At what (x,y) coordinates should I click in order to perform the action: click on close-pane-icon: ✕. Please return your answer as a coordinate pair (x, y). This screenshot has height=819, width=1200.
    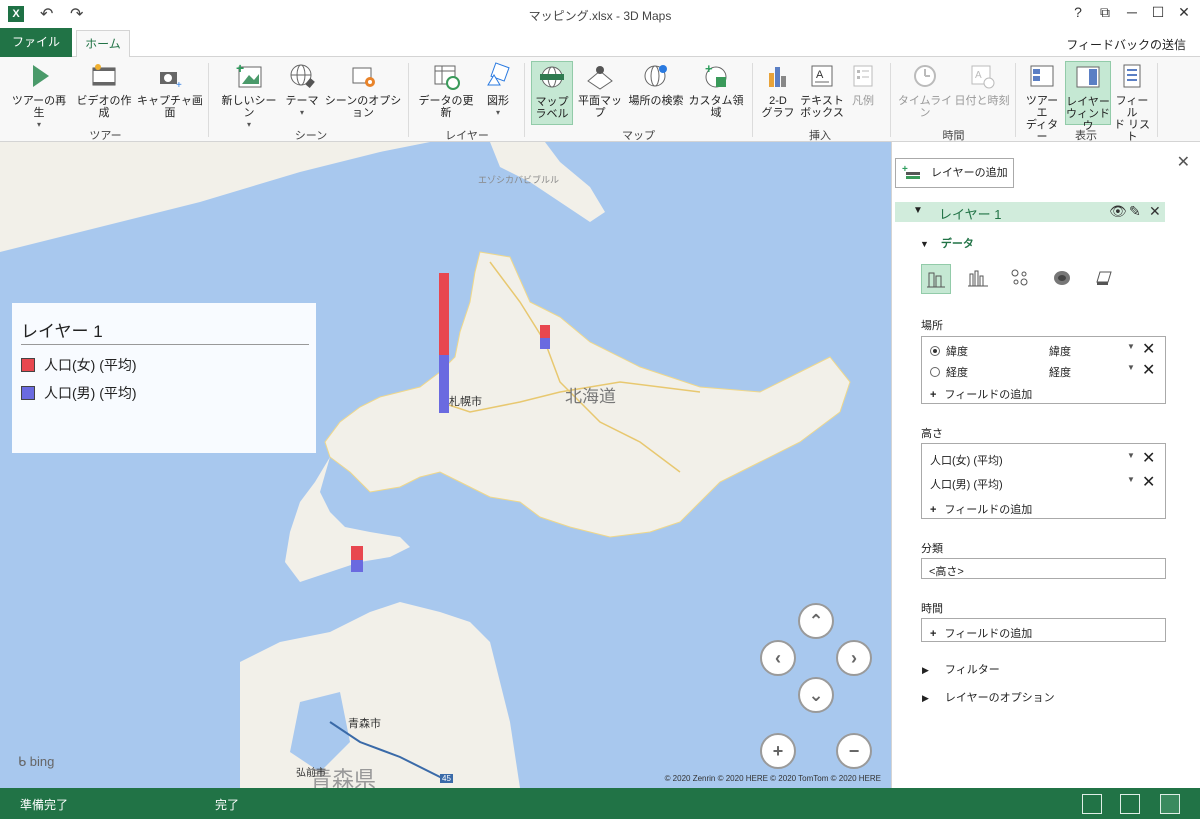
    Looking at the image, I should click on (1183, 162).